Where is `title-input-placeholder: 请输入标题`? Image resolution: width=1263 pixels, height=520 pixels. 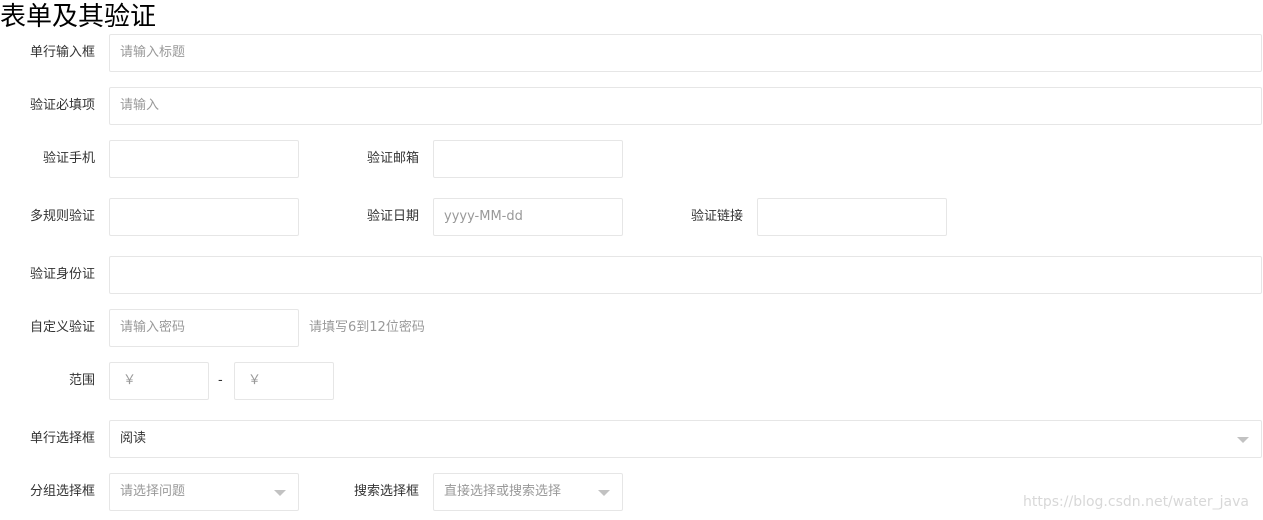
title-input-placeholder: 请输入标题 is located at coordinates (153, 52).